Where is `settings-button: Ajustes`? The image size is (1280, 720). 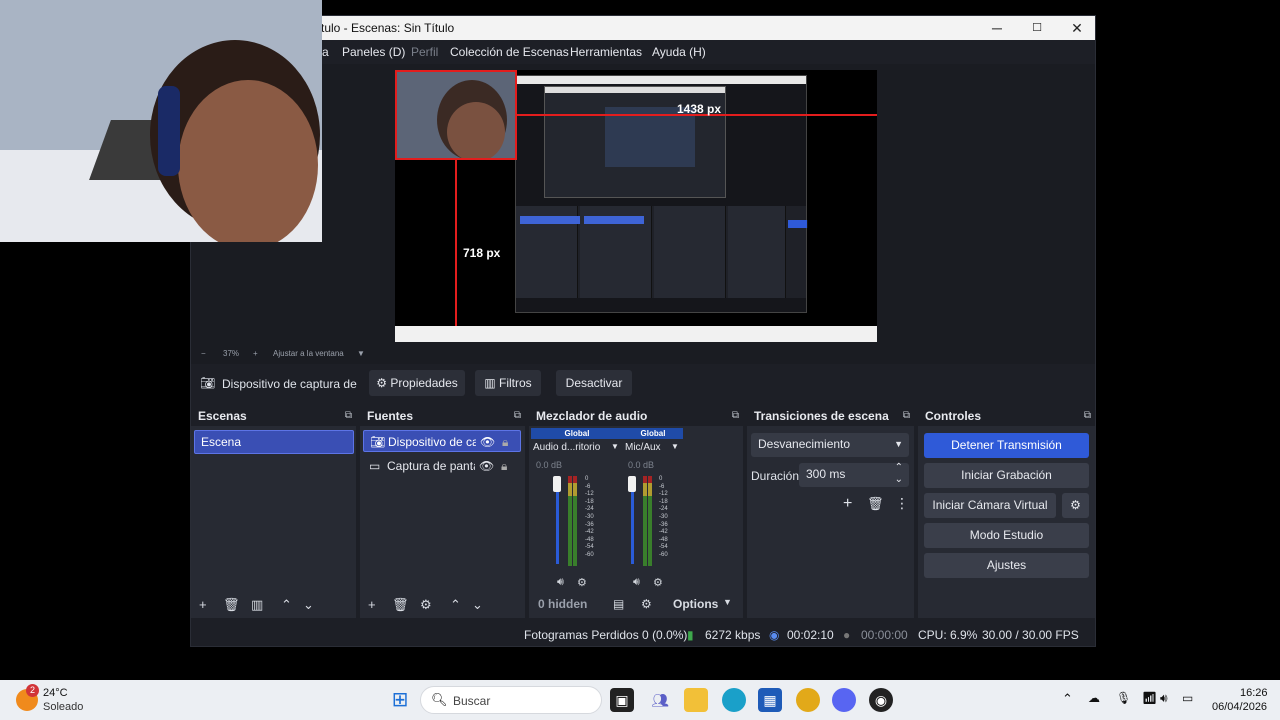 settings-button: Ajustes is located at coordinates (1006, 565).